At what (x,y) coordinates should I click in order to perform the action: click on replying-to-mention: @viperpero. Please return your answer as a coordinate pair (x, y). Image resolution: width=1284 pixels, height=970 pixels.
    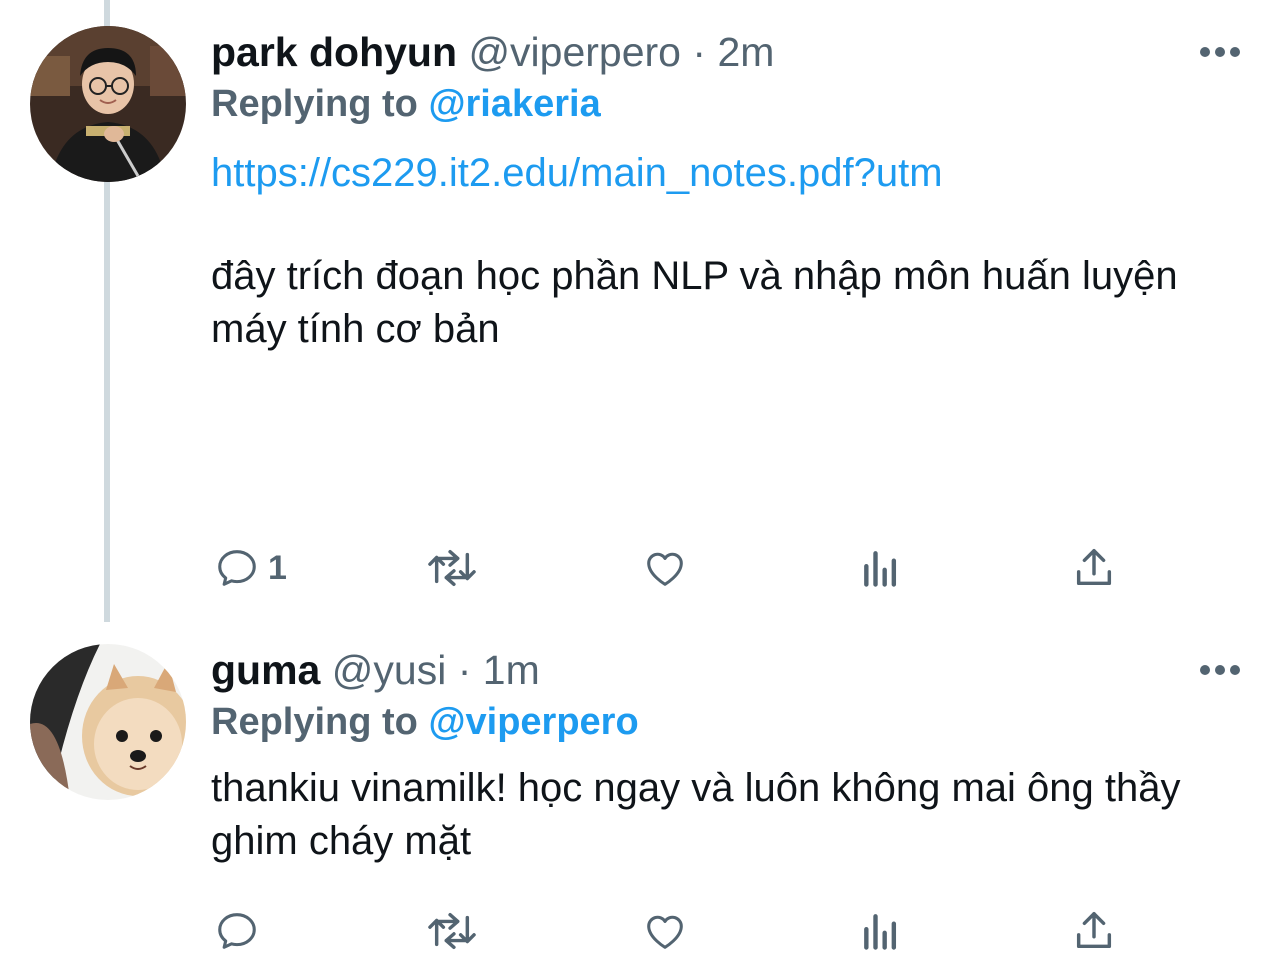
    Looking at the image, I should click on (533, 722).